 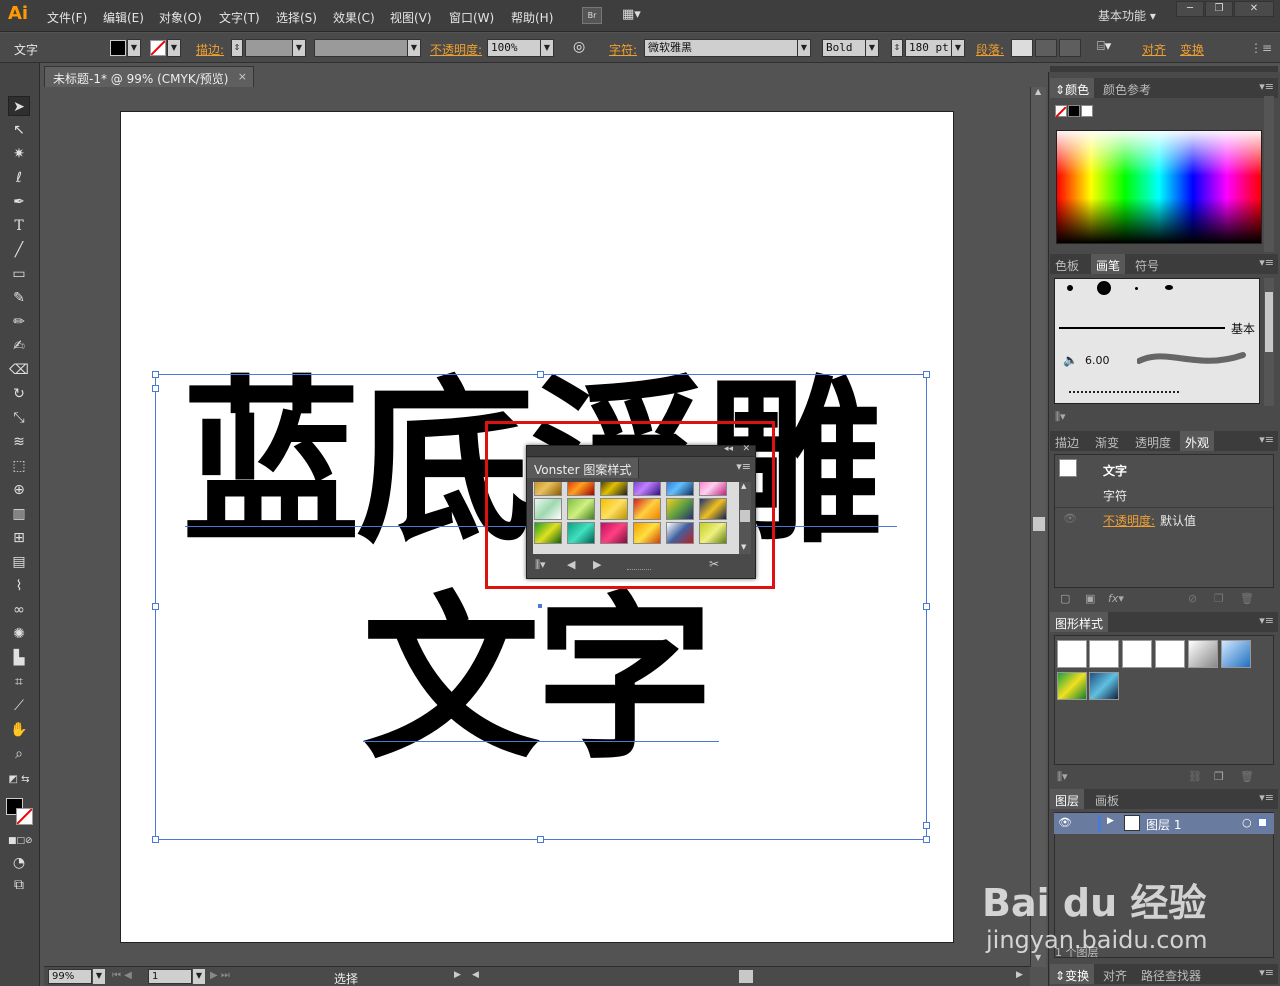 What do you see at coordinates (19, 634) in the screenshot?
I see `symbol-sprayer-tool-icon: ✺` at bounding box center [19, 634].